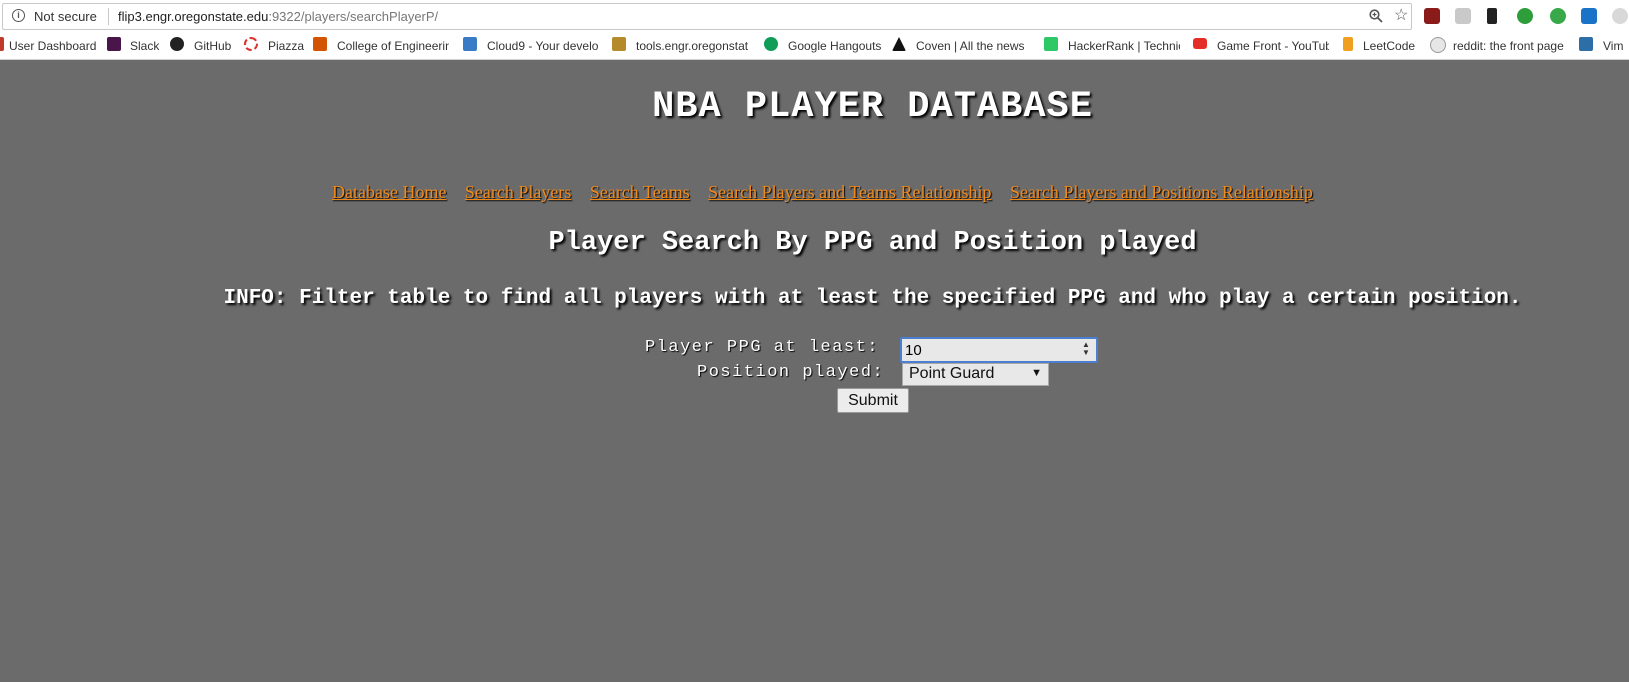  What do you see at coordinates (286, 46) in the screenshot?
I see `bookmark-piazza: Piazza` at bounding box center [286, 46].